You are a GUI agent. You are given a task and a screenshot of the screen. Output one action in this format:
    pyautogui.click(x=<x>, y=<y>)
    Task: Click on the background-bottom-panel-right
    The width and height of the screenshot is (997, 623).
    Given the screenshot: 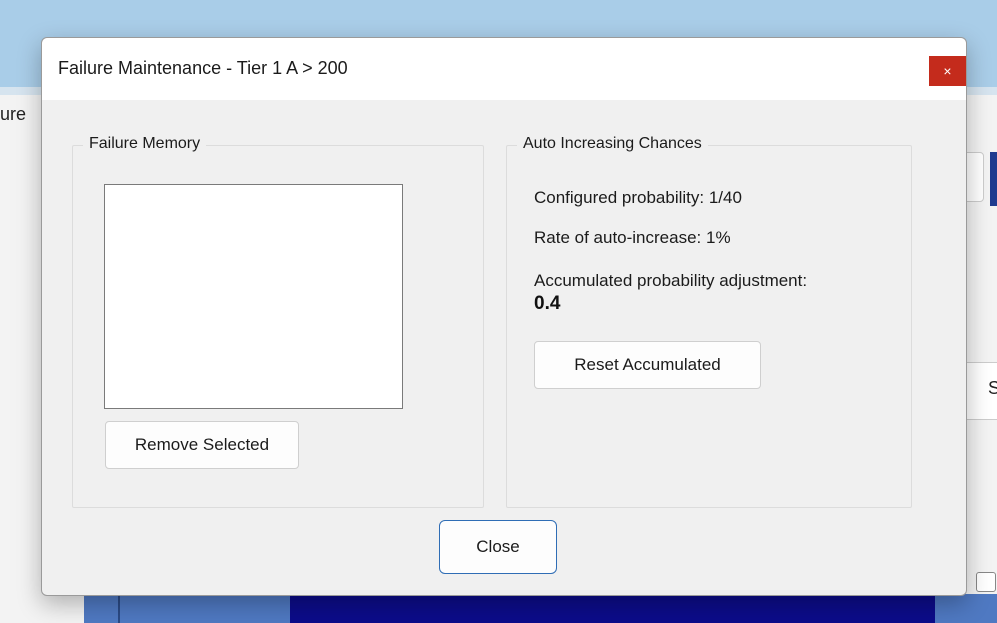 What is the action you would take?
    pyautogui.click(x=966, y=608)
    